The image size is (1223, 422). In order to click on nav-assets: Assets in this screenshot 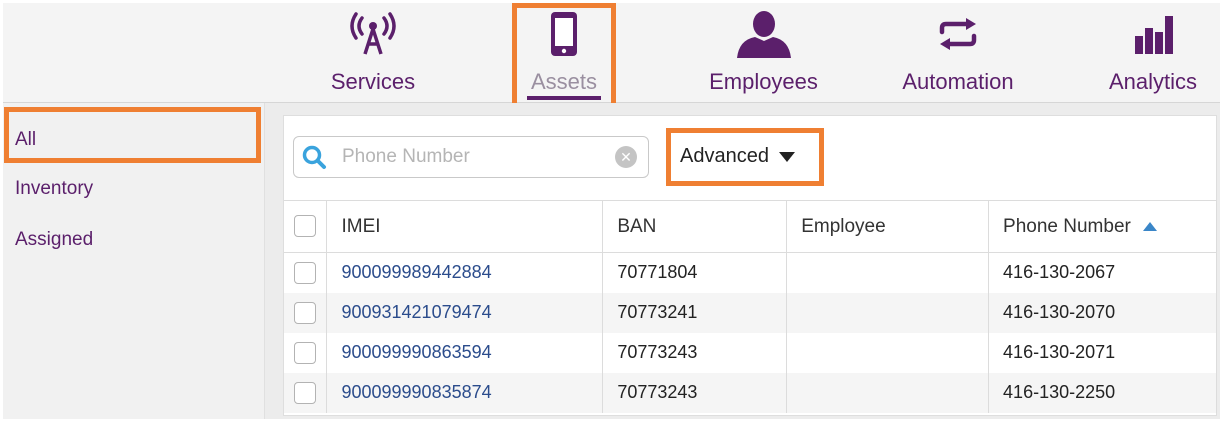, I will do `click(564, 53)`.